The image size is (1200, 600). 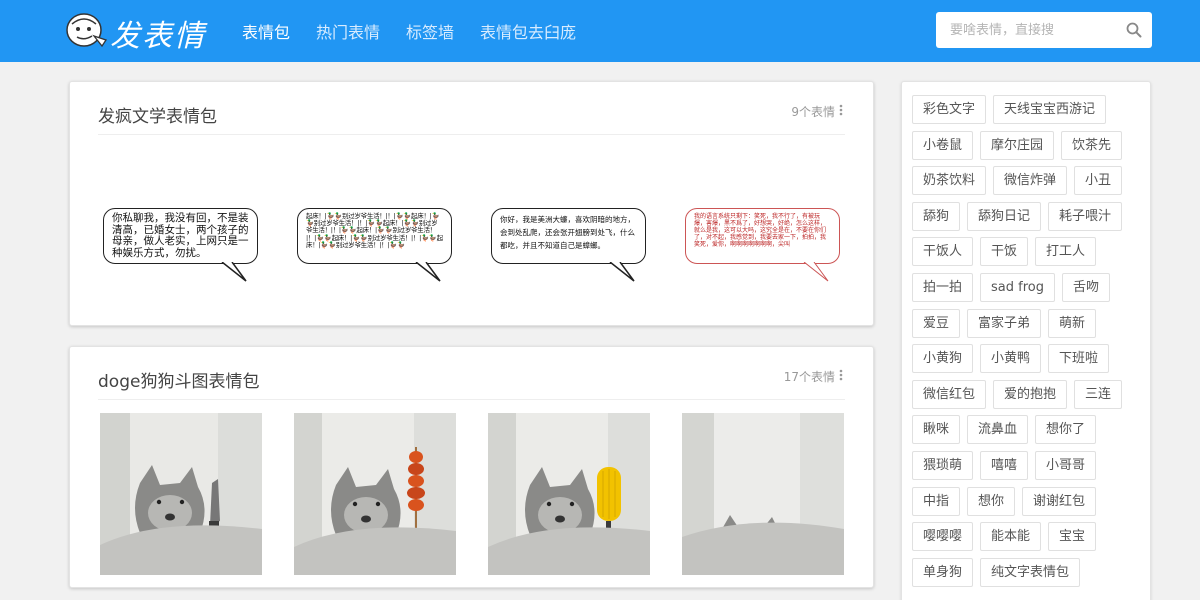 What do you see at coordinates (1029, 30) in the screenshot?
I see `search-input` at bounding box center [1029, 30].